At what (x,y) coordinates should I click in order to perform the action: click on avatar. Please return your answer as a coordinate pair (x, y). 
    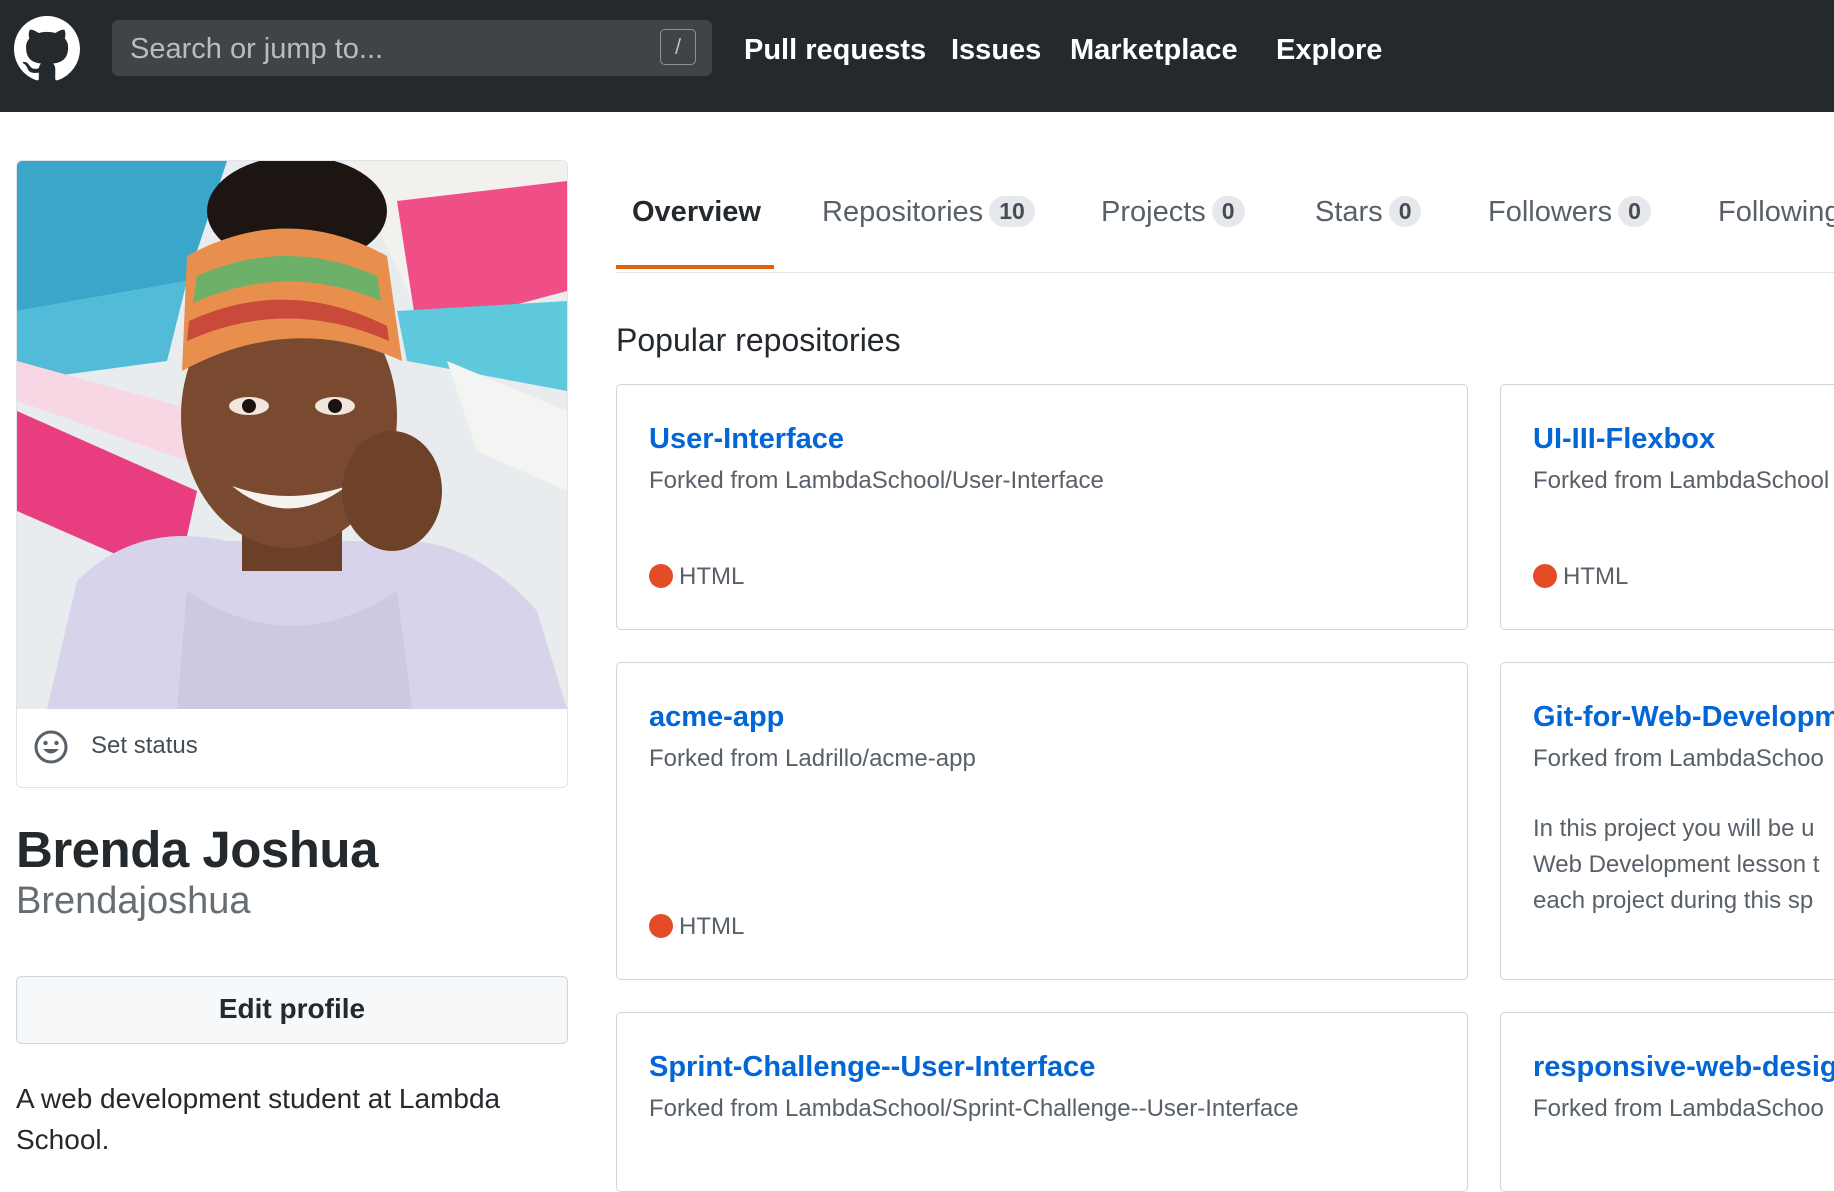
    Looking at the image, I should click on (292, 435).